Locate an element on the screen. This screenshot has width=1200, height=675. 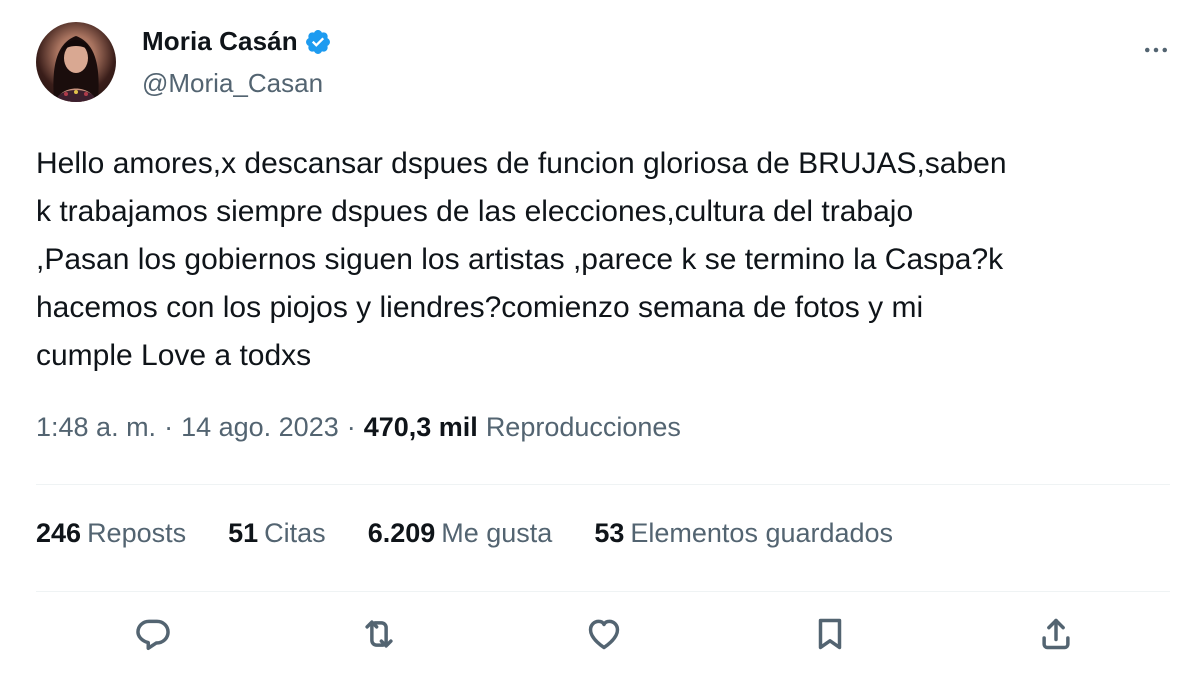
repost-icon is located at coordinates (379, 634).